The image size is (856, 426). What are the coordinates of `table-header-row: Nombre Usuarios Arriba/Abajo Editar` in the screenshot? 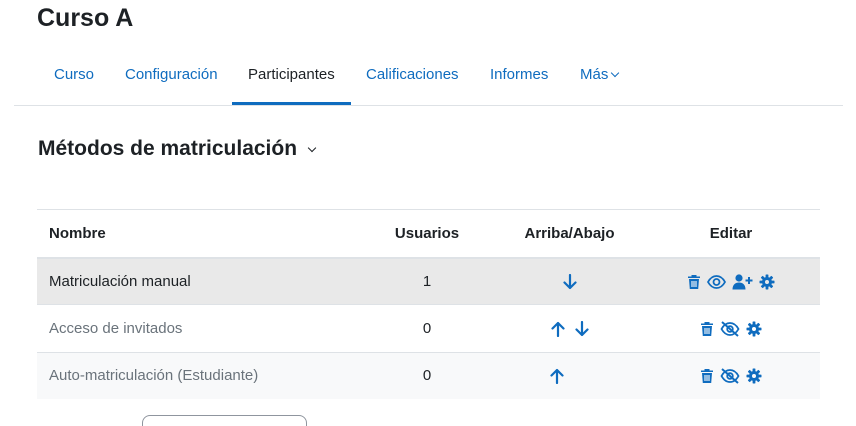 It's located at (428, 233).